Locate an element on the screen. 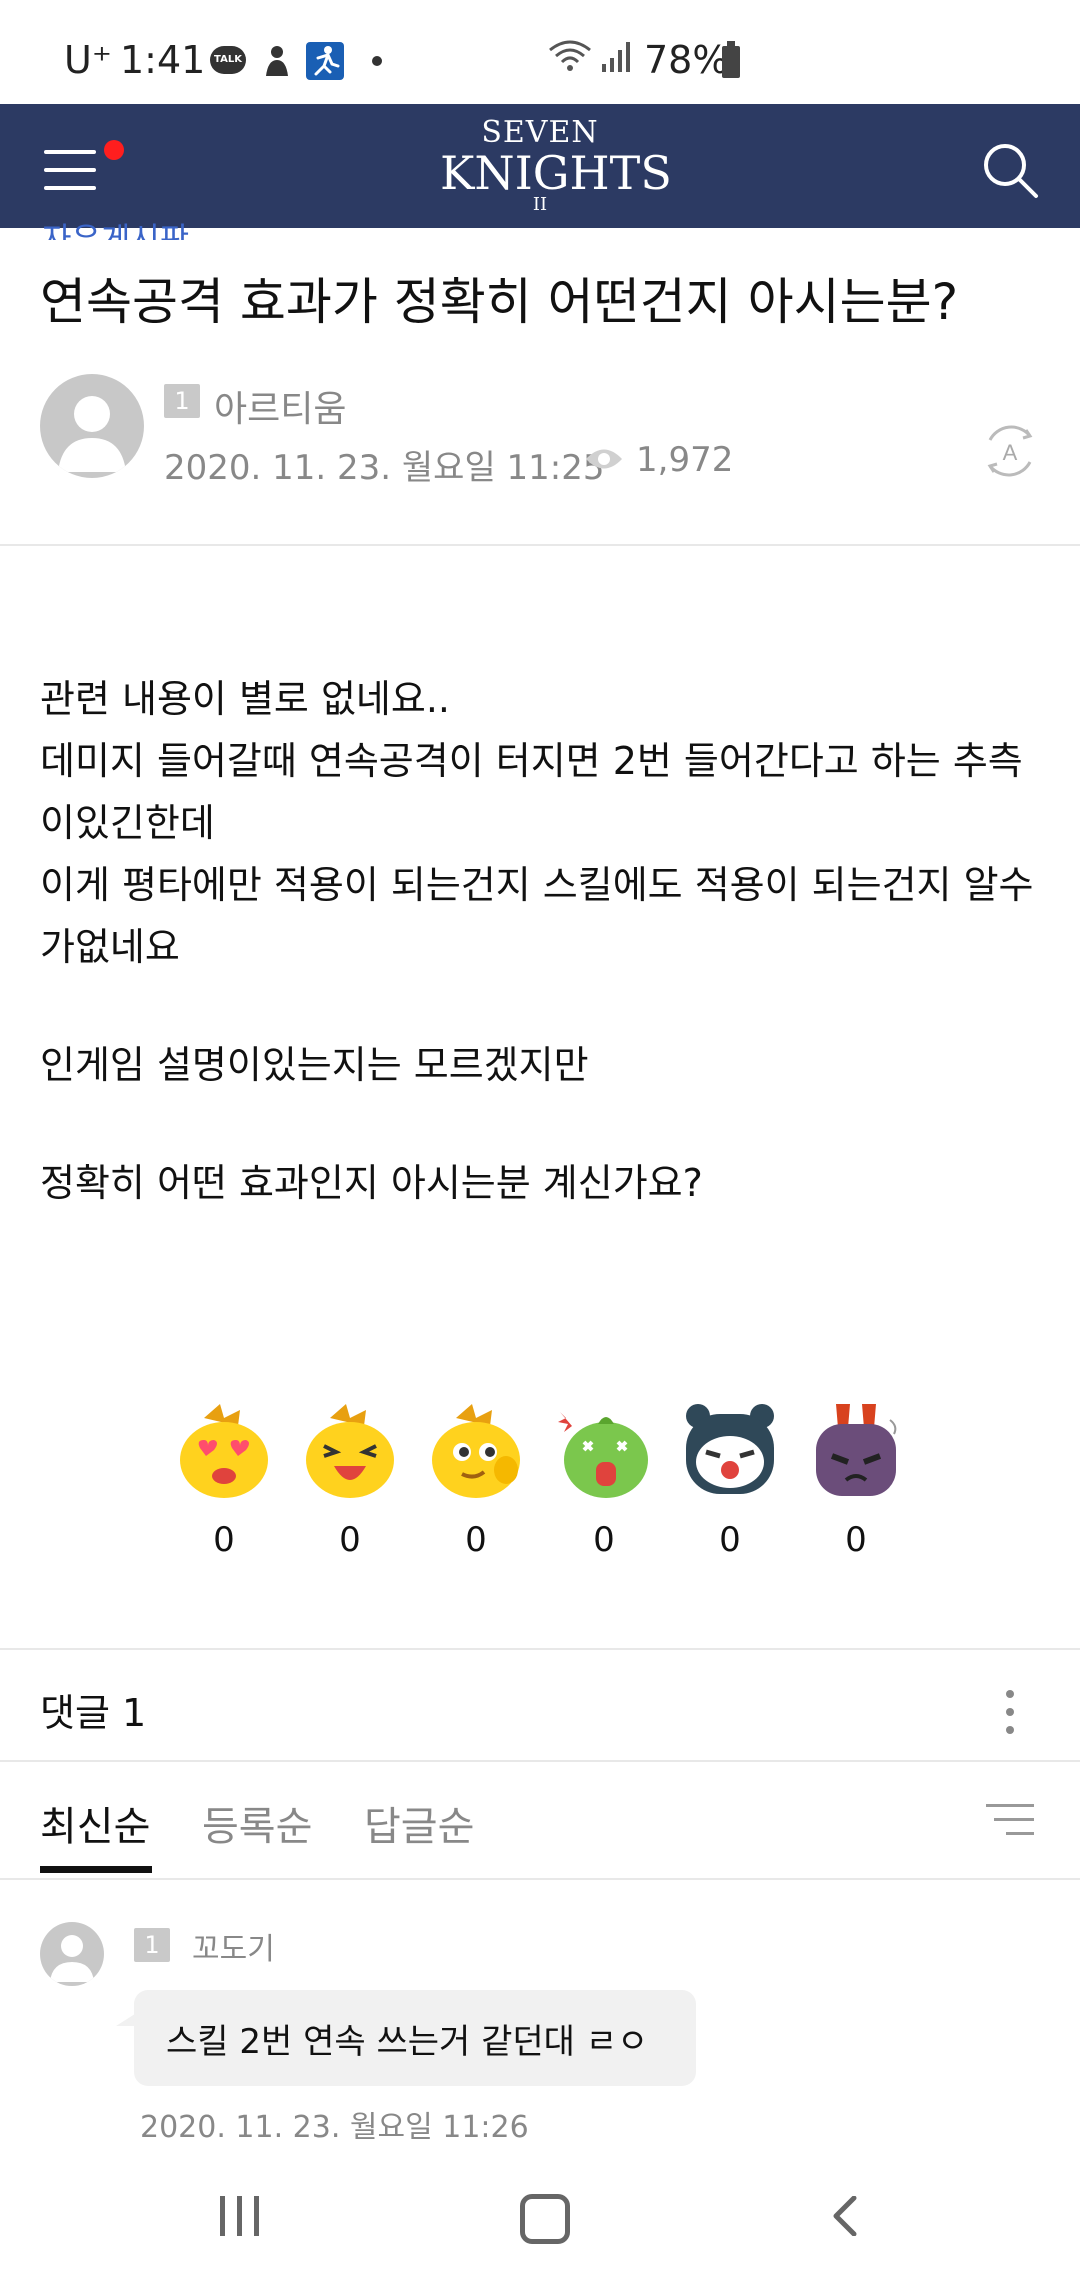  level-badge: 1 is located at coordinates (182, 401).